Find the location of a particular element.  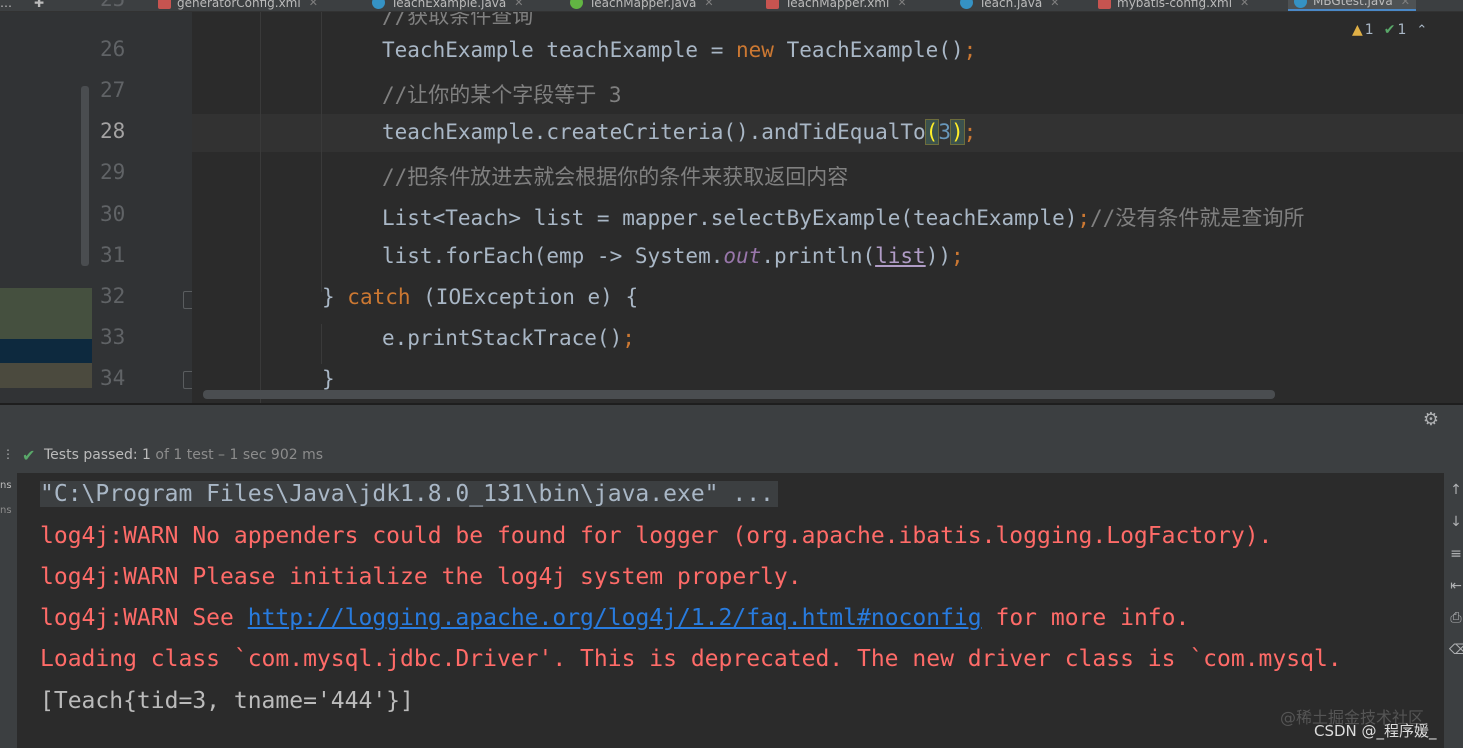

line-number: 34 is located at coordinates (113, 378).